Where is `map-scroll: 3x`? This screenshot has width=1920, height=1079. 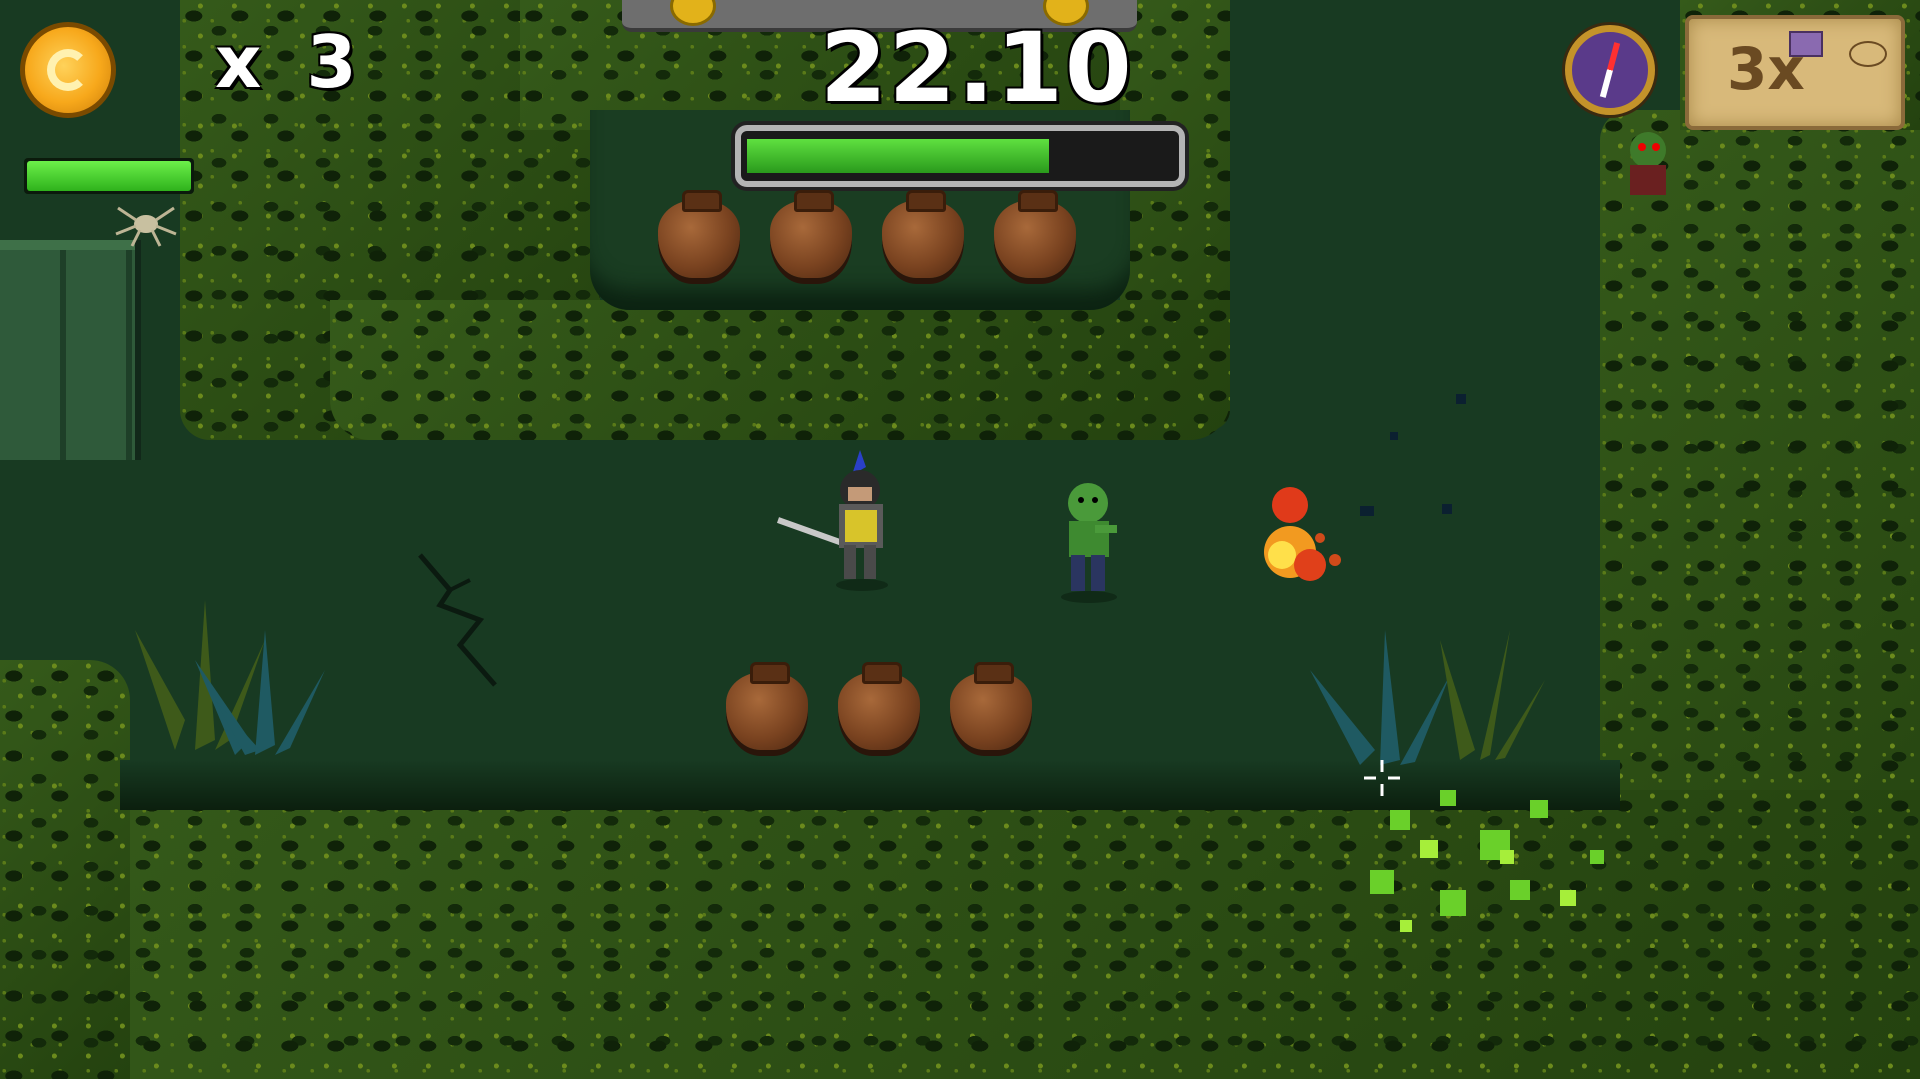
map-scroll: 3x is located at coordinates (1795, 72).